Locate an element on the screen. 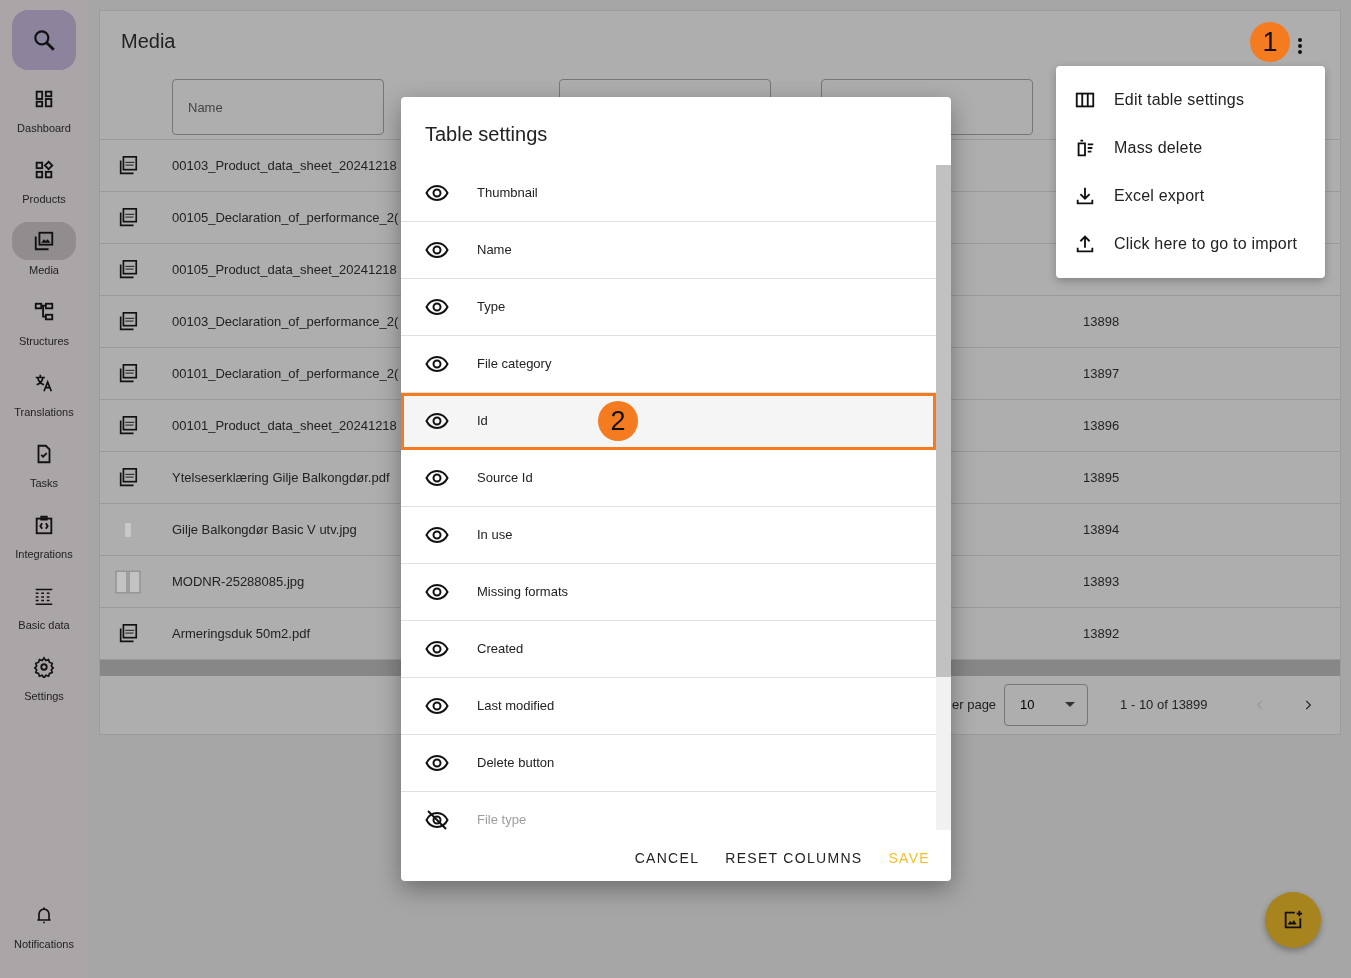 This screenshot has width=1351, height=978. table-cell-text: 00103_Product_data_sheet_20241218 is located at coordinates (284, 165).